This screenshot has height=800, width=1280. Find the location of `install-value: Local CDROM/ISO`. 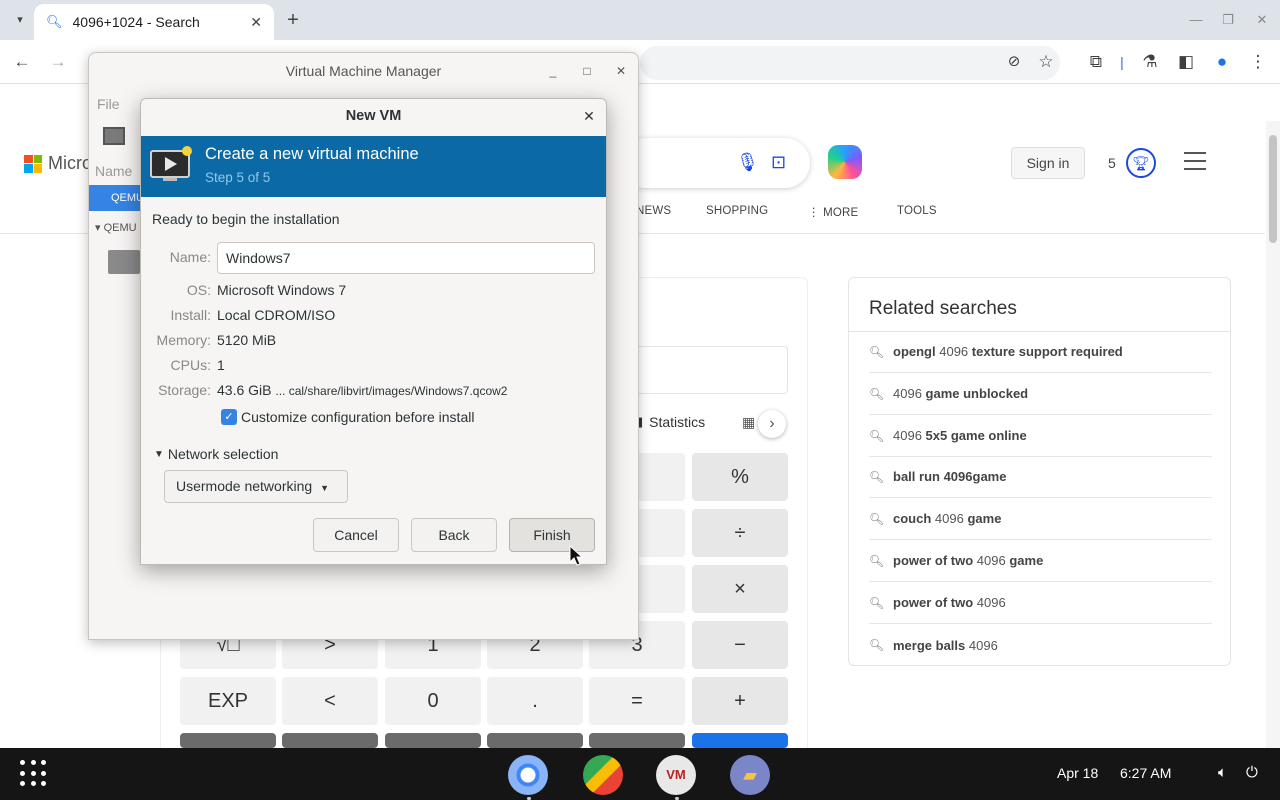

install-value: Local CDROM/ISO is located at coordinates (276, 315).